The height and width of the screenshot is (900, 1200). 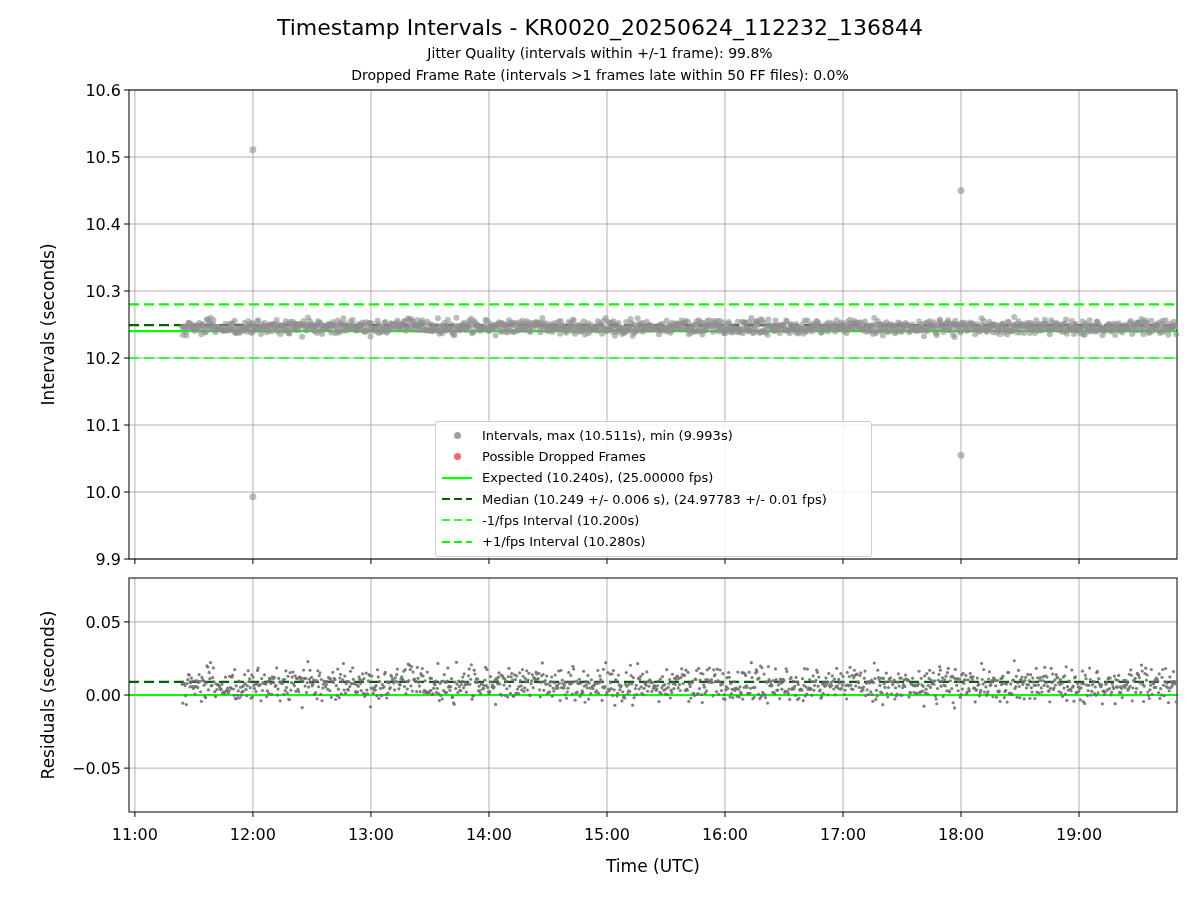 I want to click on legend-label: Possible Dropped Frames, so click(x=564, y=457).